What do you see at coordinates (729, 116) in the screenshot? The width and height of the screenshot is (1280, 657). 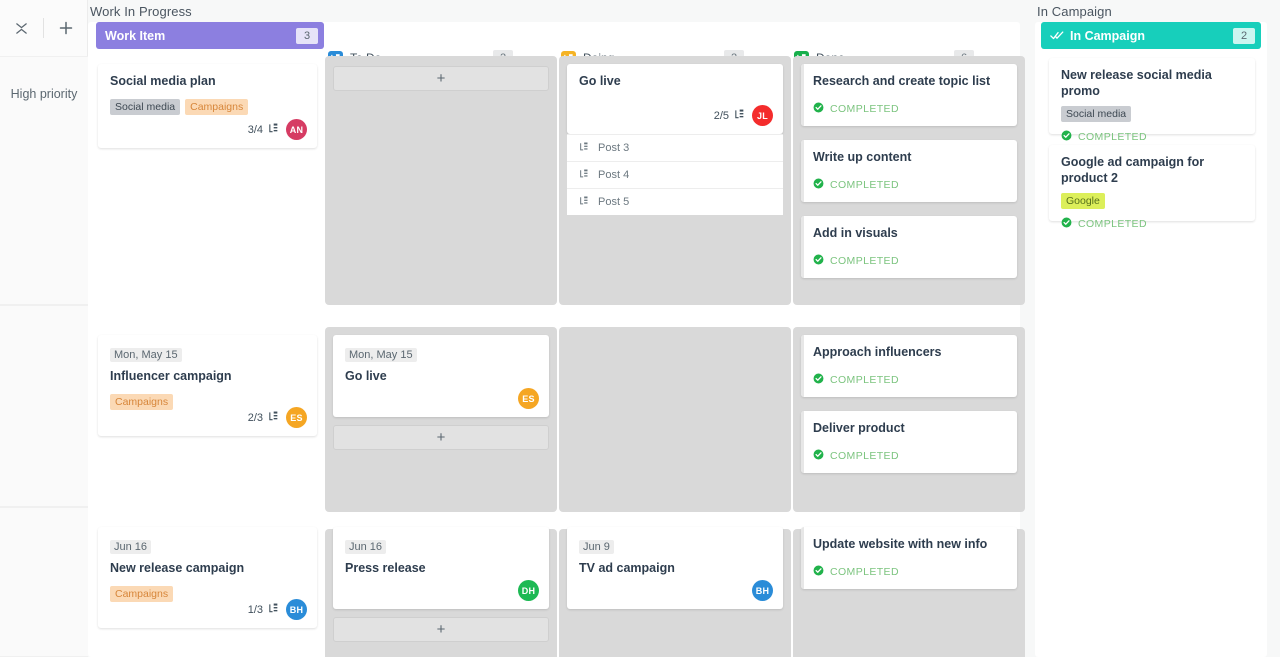 I see `subtask-count: 2/5` at bounding box center [729, 116].